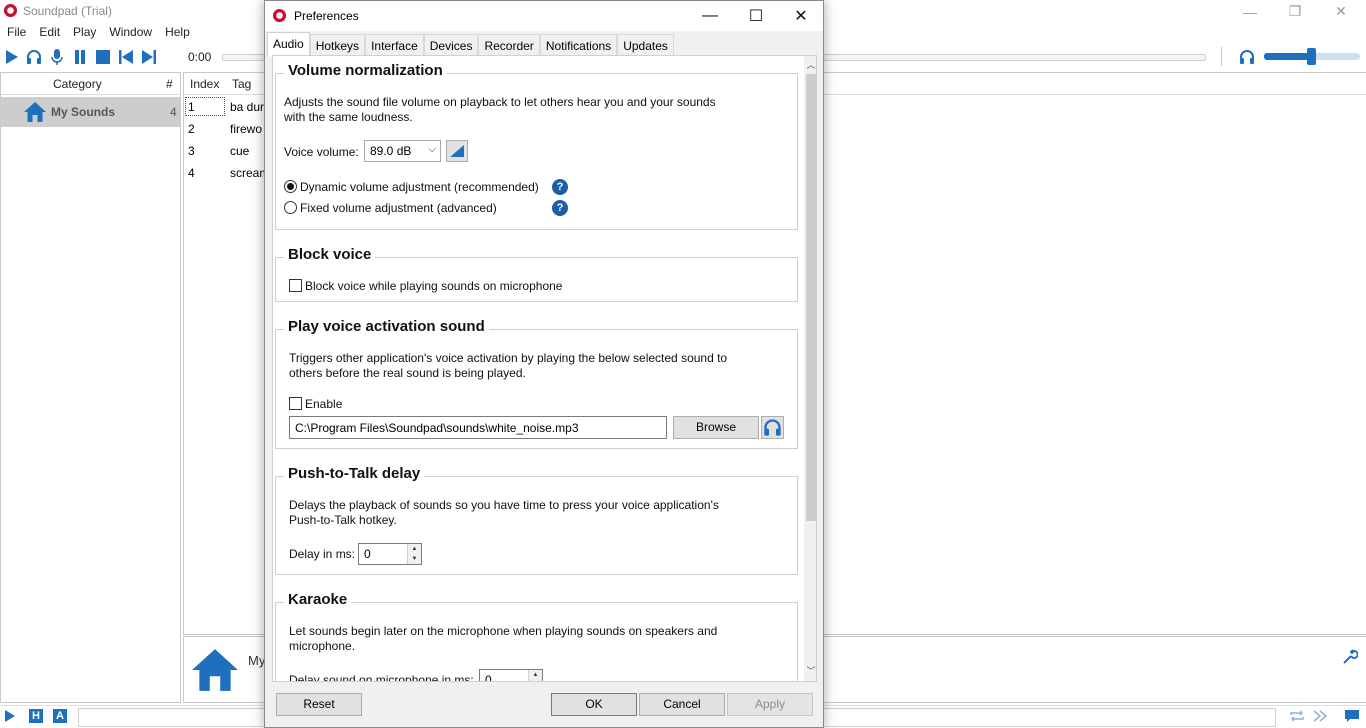 The width and height of the screenshot is (1366, 728). I want to click on description-text: Push-to-Talk hotkey., so click(343, 520).